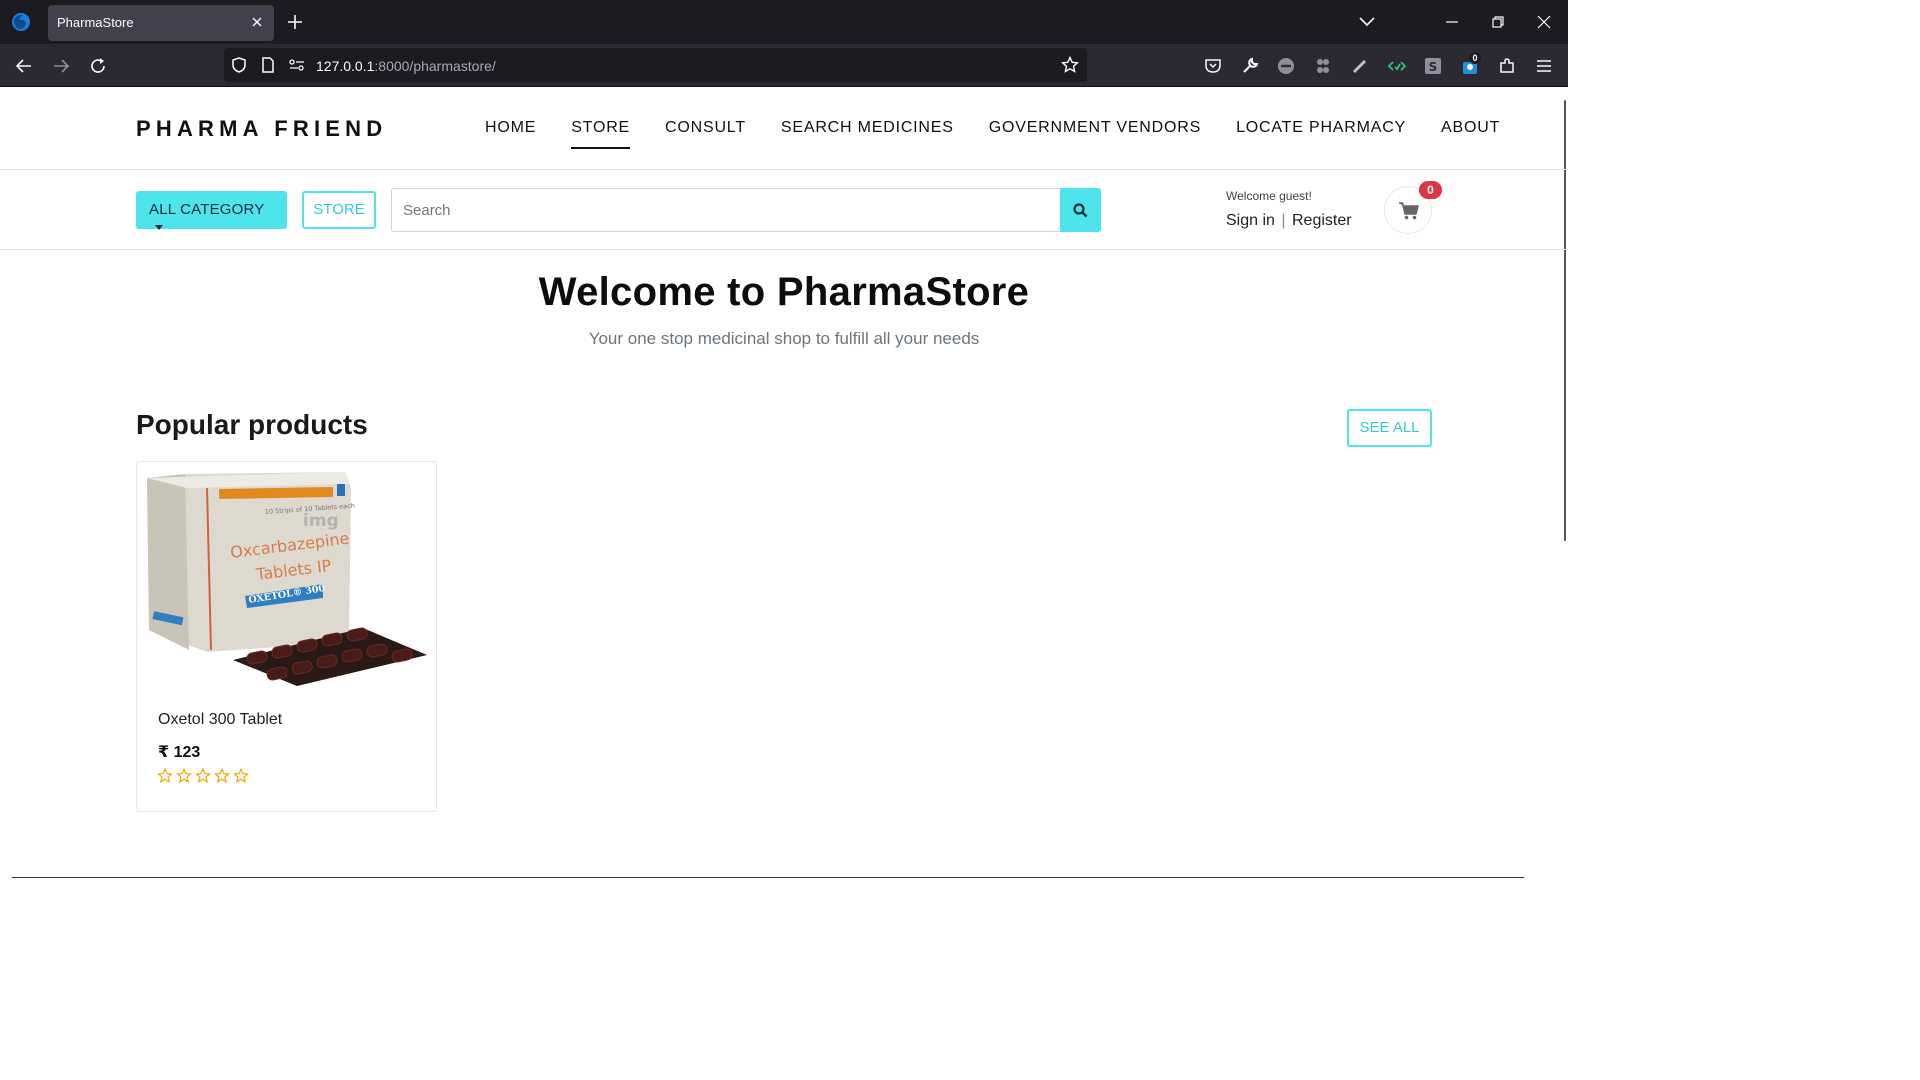 The width and height of the screenshot is (1920, 1080). Describe the element at coordinates (345, 66) in the screenshot. I see `url-host: 127.0.0.1` at that location.